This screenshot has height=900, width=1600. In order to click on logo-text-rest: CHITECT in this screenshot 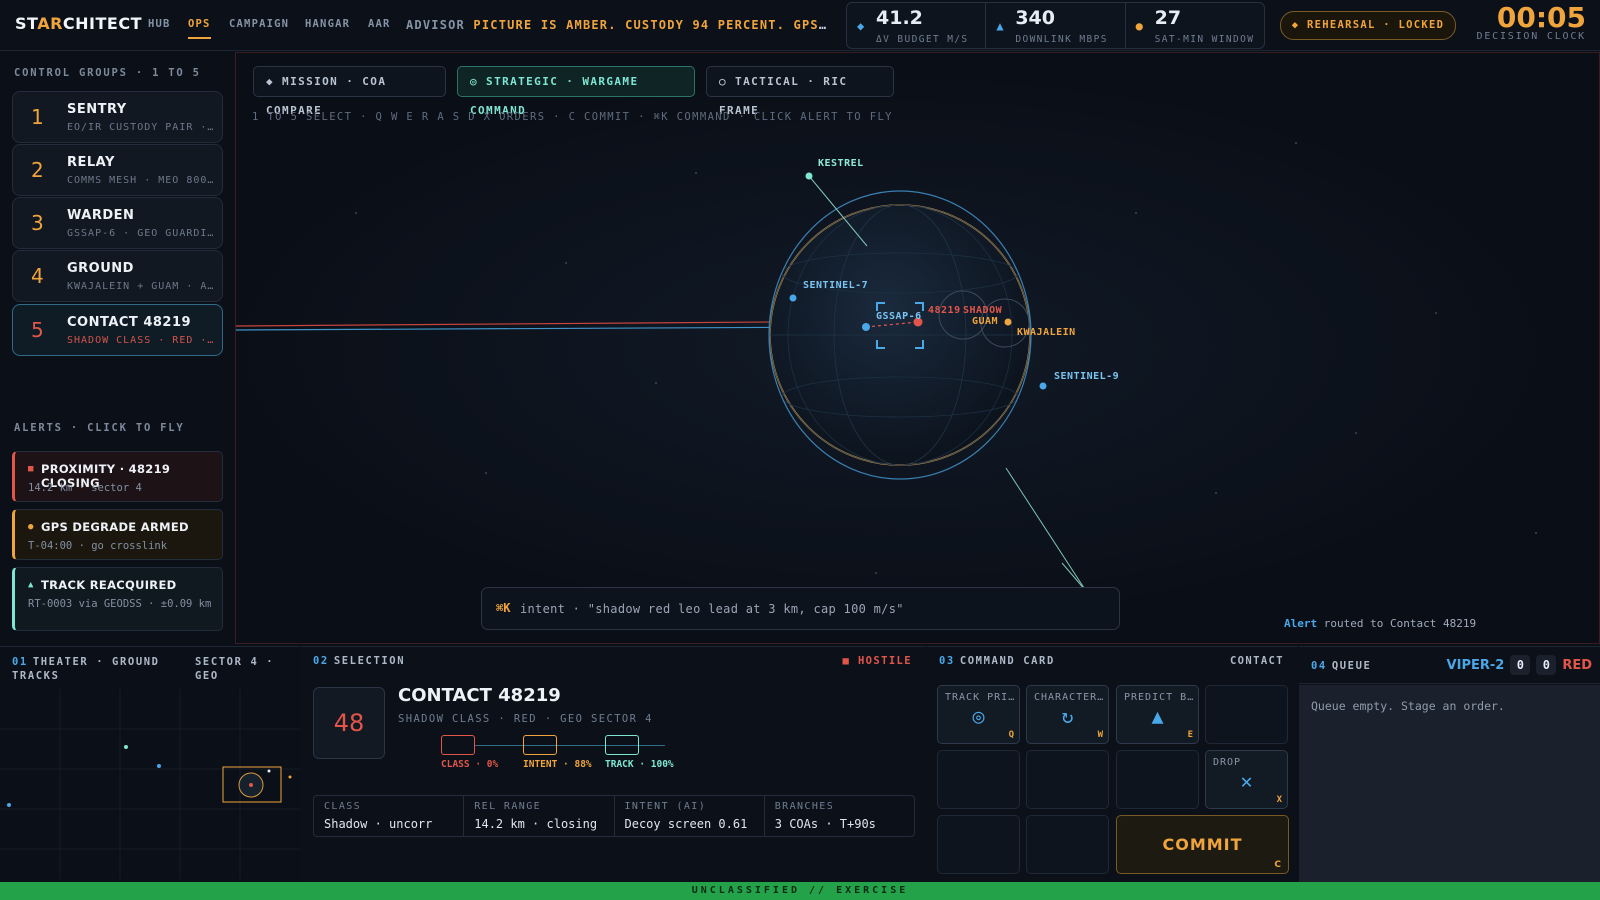, I will do `click(102, 23)`.